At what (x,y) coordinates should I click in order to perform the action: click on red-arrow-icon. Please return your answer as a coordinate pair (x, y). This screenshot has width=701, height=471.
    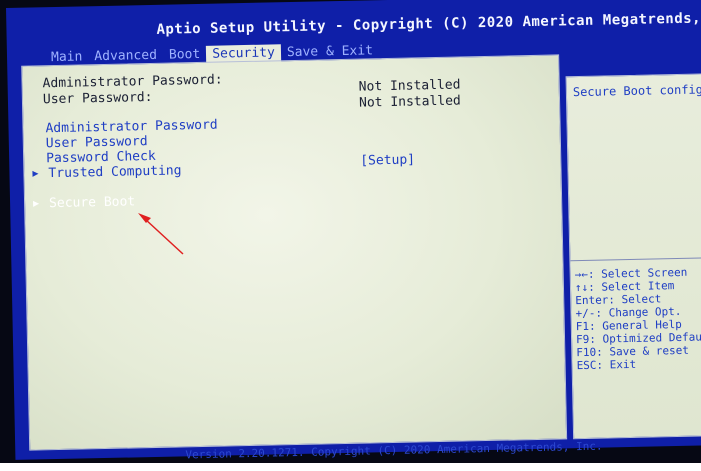
    Looking at the image, I should click on (161, 234).